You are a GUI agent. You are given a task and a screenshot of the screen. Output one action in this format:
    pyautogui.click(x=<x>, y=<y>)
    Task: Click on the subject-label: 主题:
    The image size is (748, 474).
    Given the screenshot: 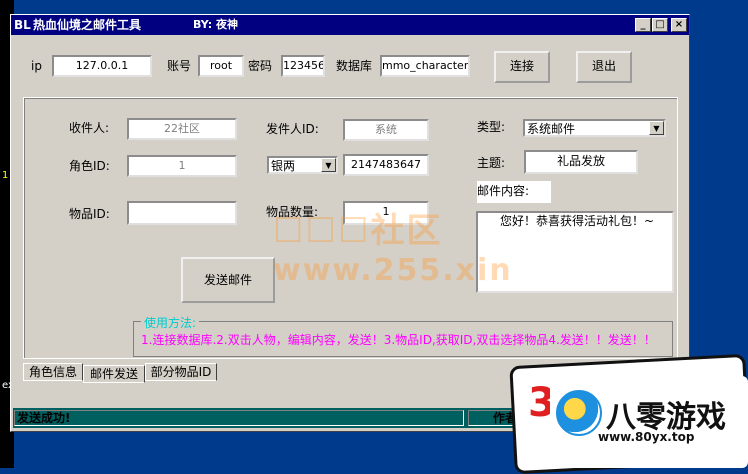 What is the action you would take?
    pyautogui.click(x=491, y=163)
    